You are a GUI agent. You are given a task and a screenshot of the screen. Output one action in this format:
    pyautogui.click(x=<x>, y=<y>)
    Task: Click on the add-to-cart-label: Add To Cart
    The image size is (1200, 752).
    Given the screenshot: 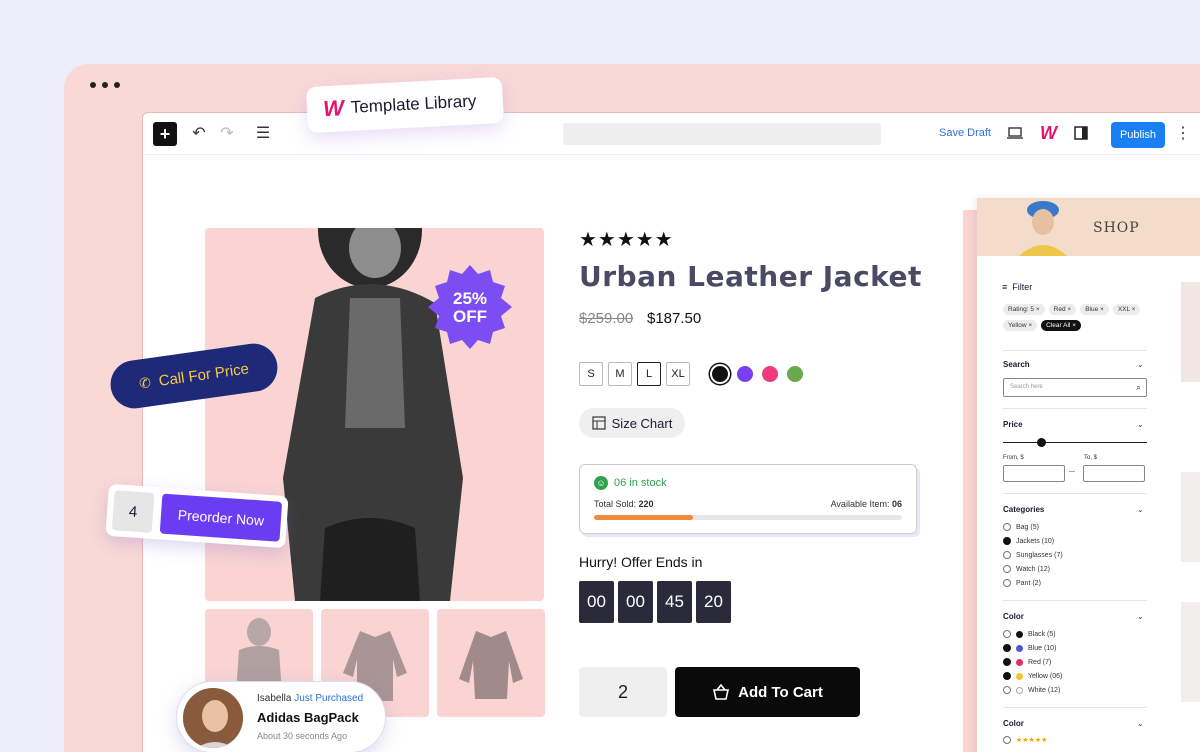 What is the action you would take?
    pyautogui.click(x=780, y=692)
    